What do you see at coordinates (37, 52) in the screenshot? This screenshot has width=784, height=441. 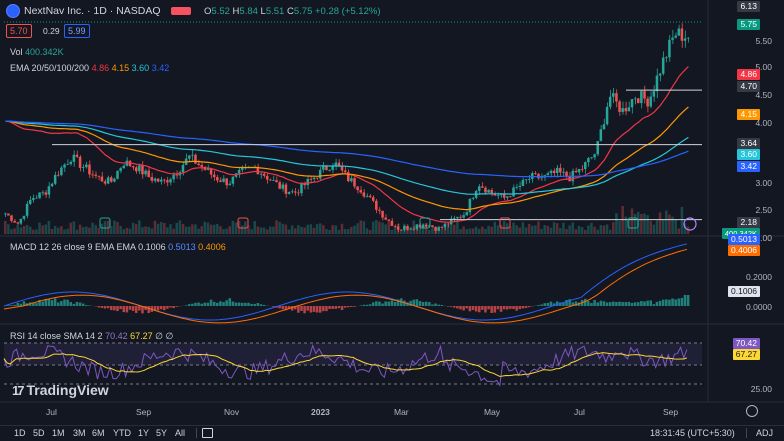 I see `volume-legend: Vol 400.342K` at bounding box center [37, 52].